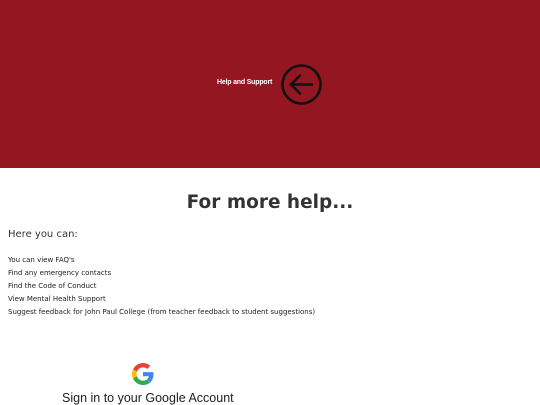 The width and height of the screenshot is (540, 405). What do you see at coordinates (52, 286) in the screenshot?
I see `list-item: Find the Code of Conduct` at bounding box center [52, 286].